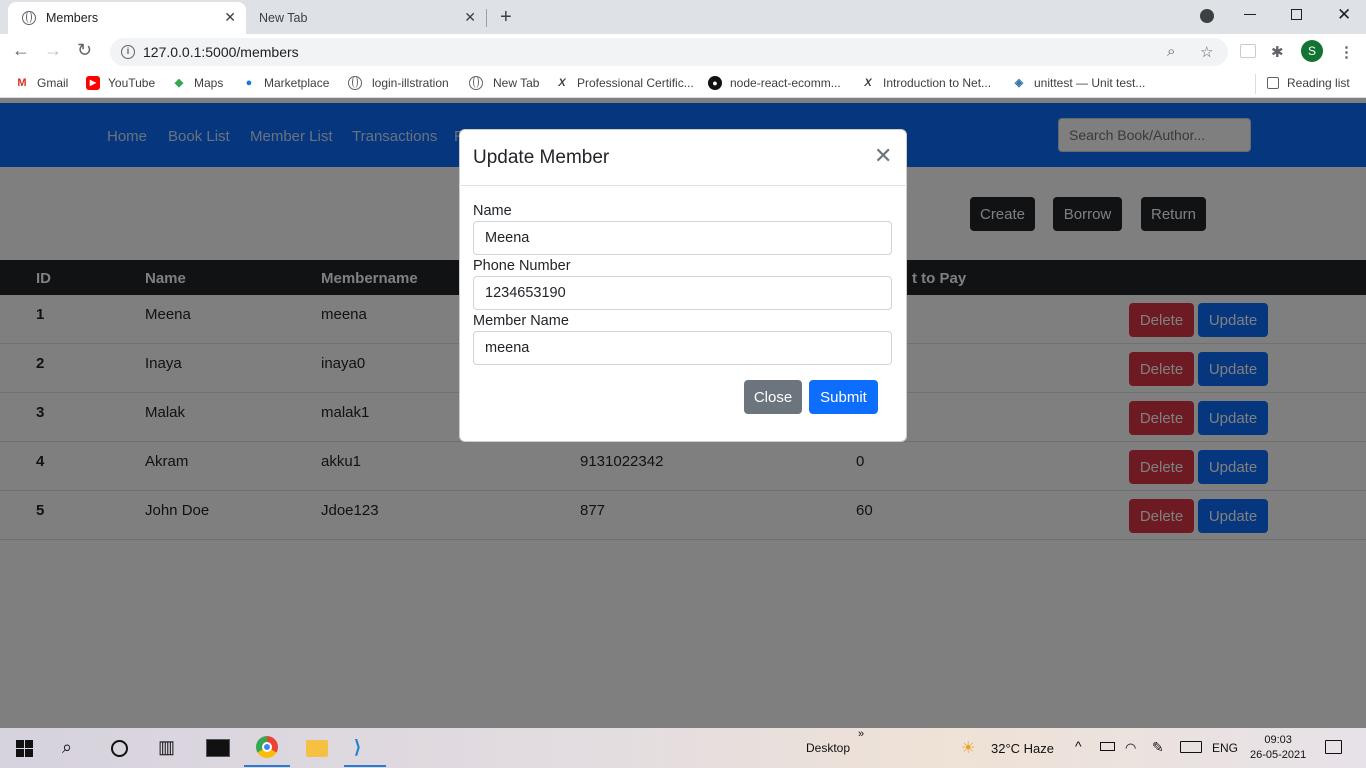 This screenshot has height=768, width=1366. Describe the element at coordinates (1277, 52) in the screenshot. I see `puzzle-icon: ✱` at that location.